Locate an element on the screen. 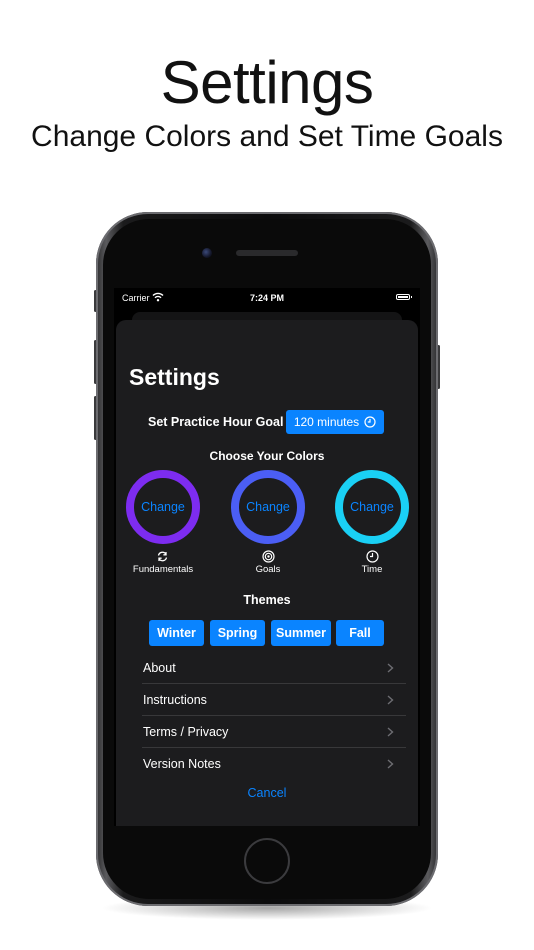 The height and width of the screenshot is (950, 534). time-label: Time is located at coordinates (372, 569).